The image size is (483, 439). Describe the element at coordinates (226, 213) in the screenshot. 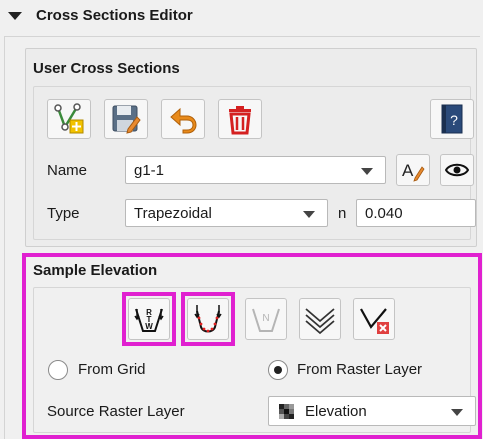

I see `type-combobox: Trapezoidal` at that location.